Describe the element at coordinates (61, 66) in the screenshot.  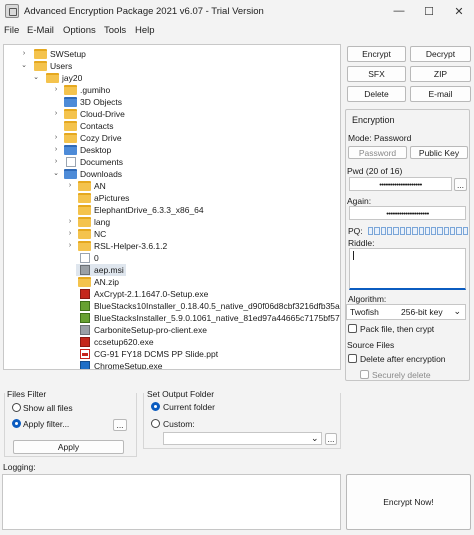
I see `tree-label: Users` at that location.